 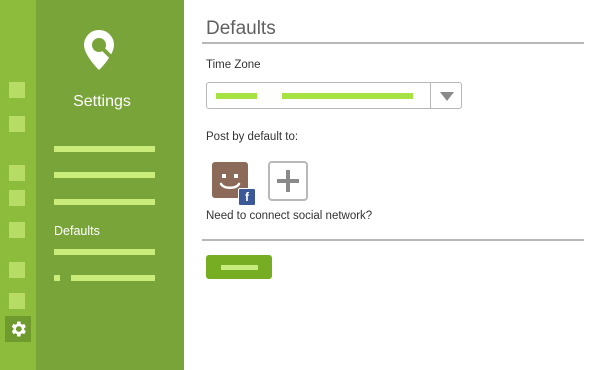 What do you see at coordinates (447, 96) in the screenshot?
I see `chevron-down-icon` at bounding box center [447, 96].